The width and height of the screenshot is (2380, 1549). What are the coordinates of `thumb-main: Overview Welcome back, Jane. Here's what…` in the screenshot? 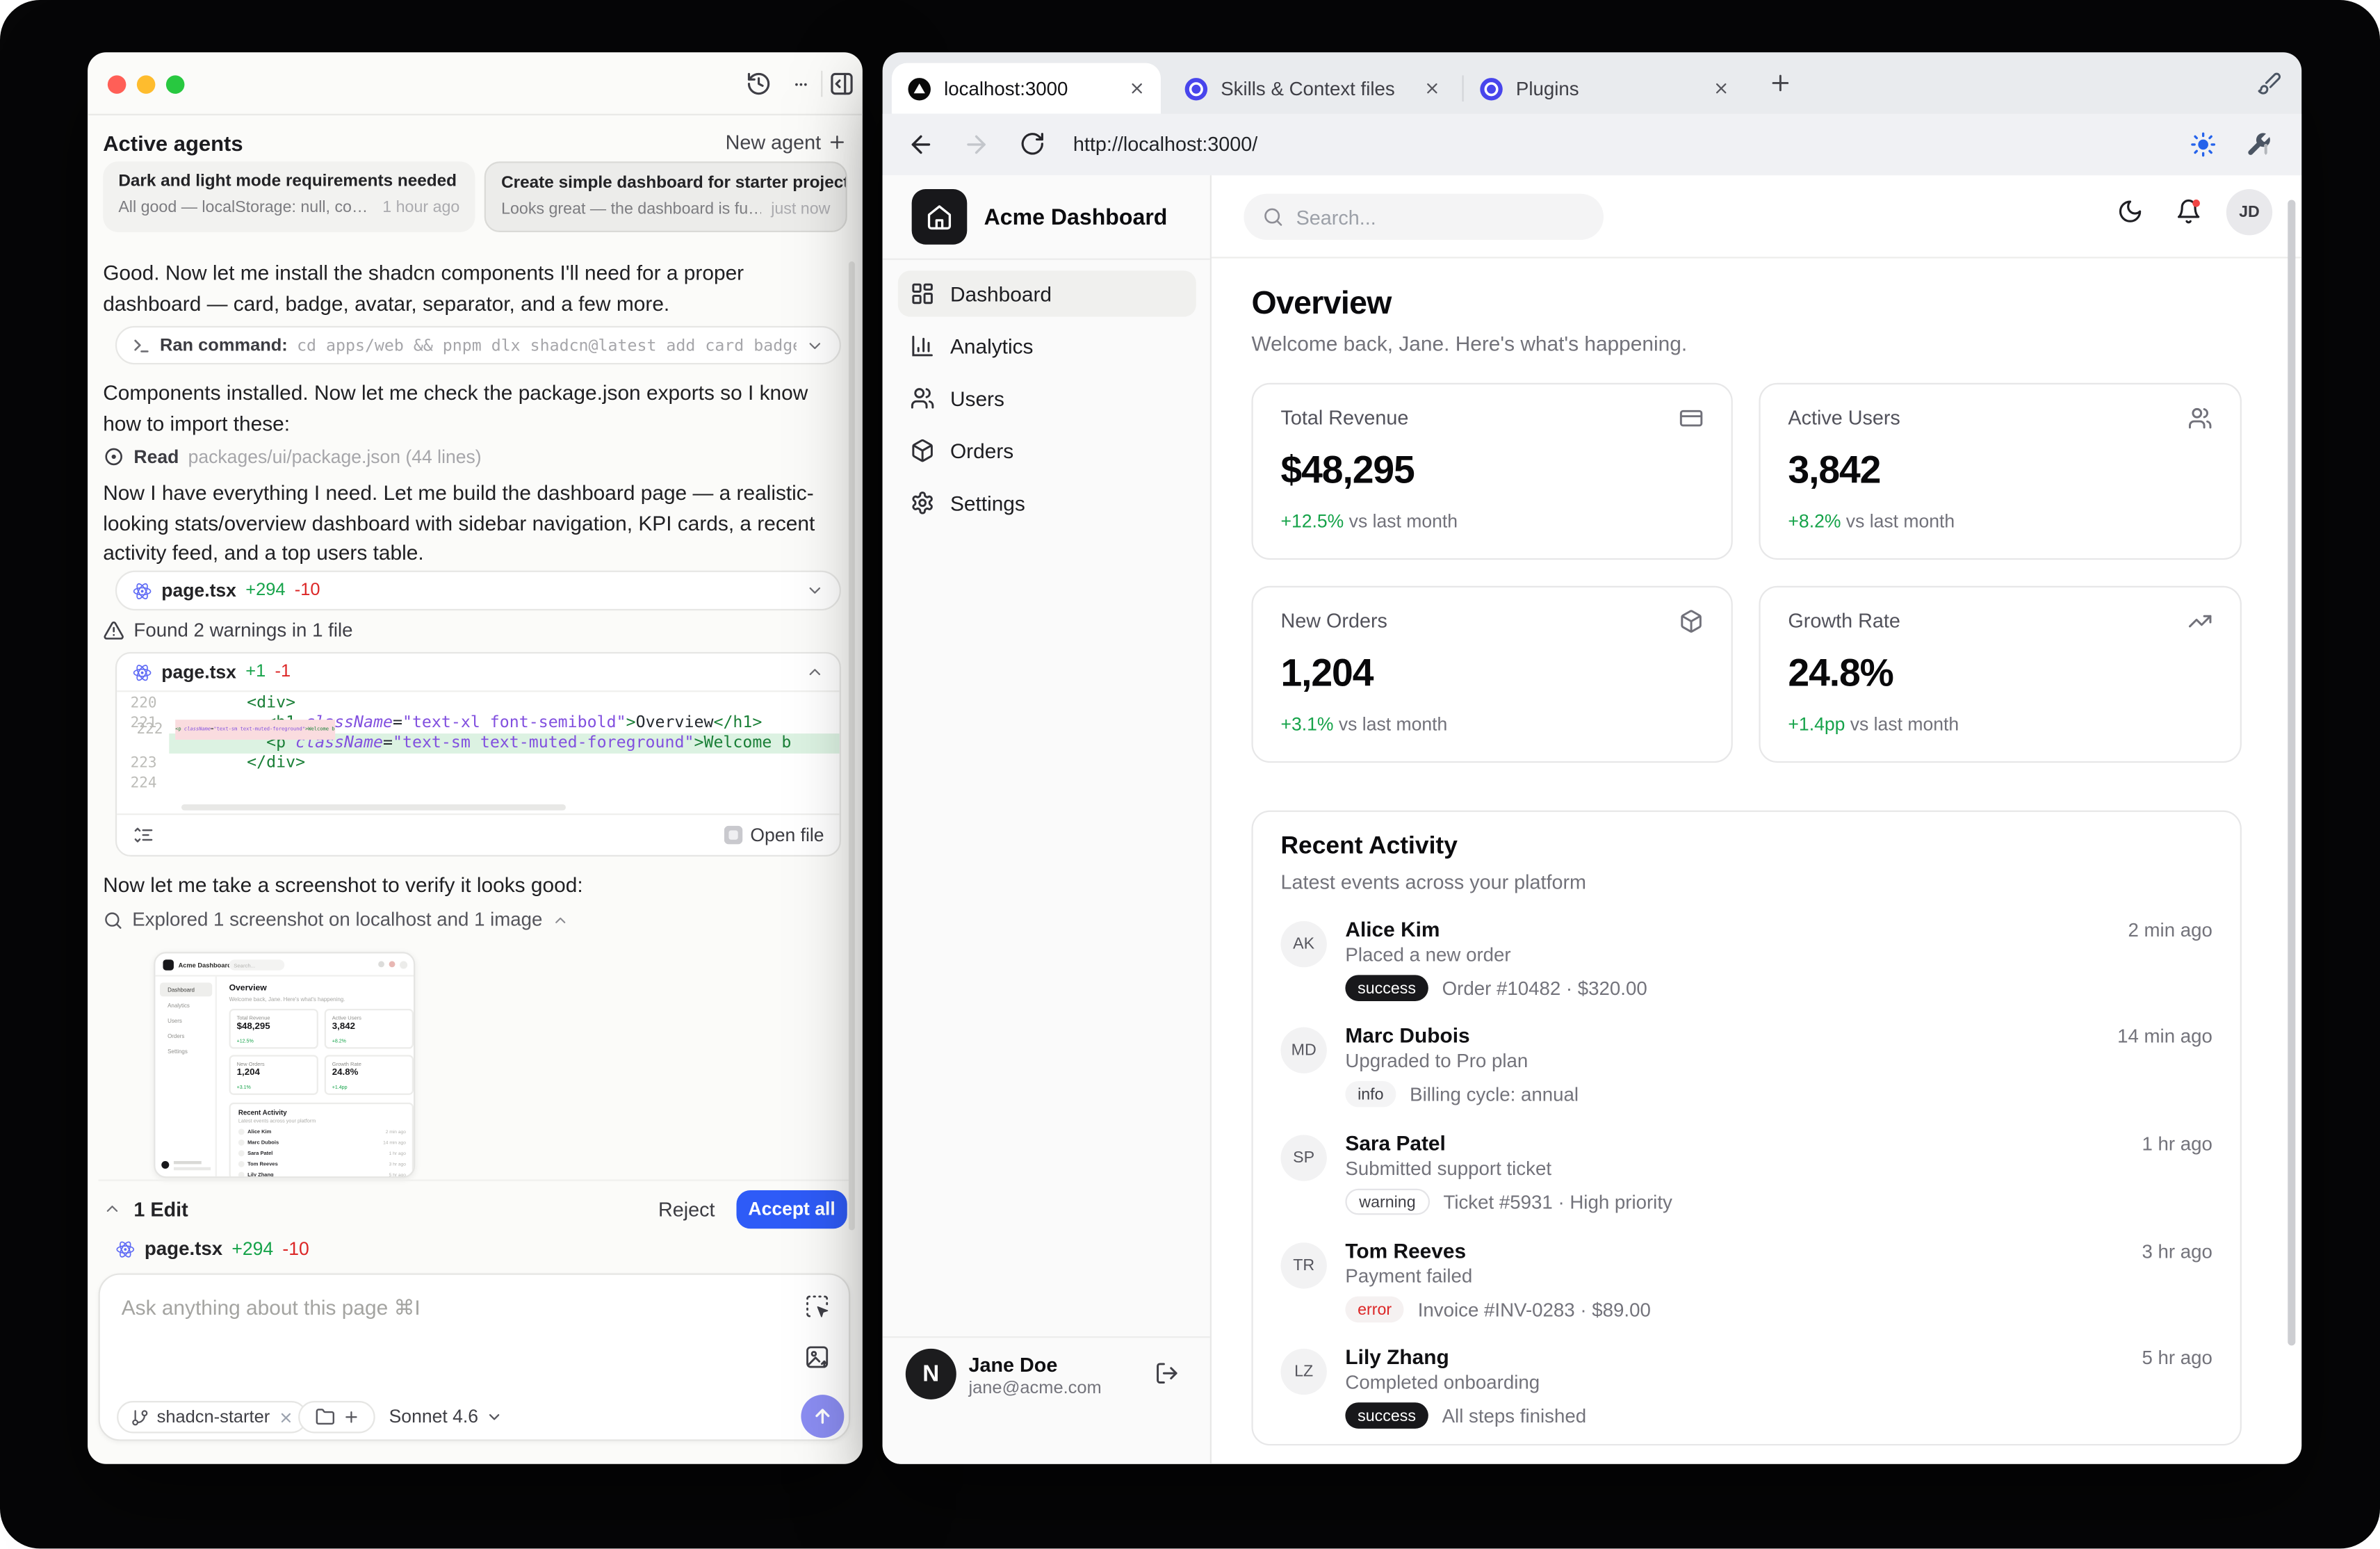 It's located at (315, 1077).